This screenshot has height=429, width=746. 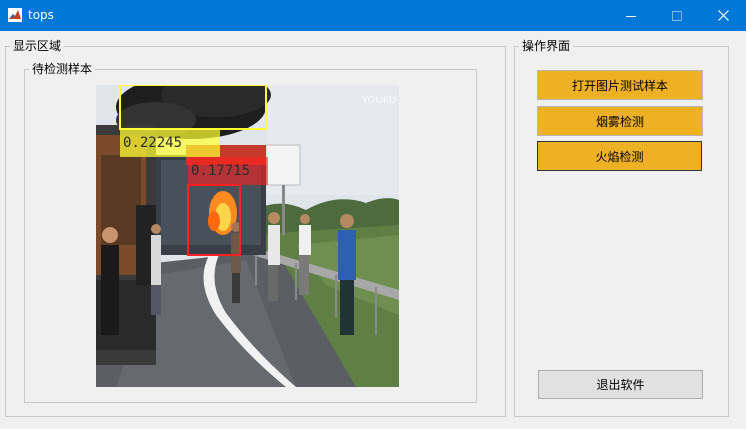 I want to click on video-watermark: YOUKU, so click(x=378, y=100).